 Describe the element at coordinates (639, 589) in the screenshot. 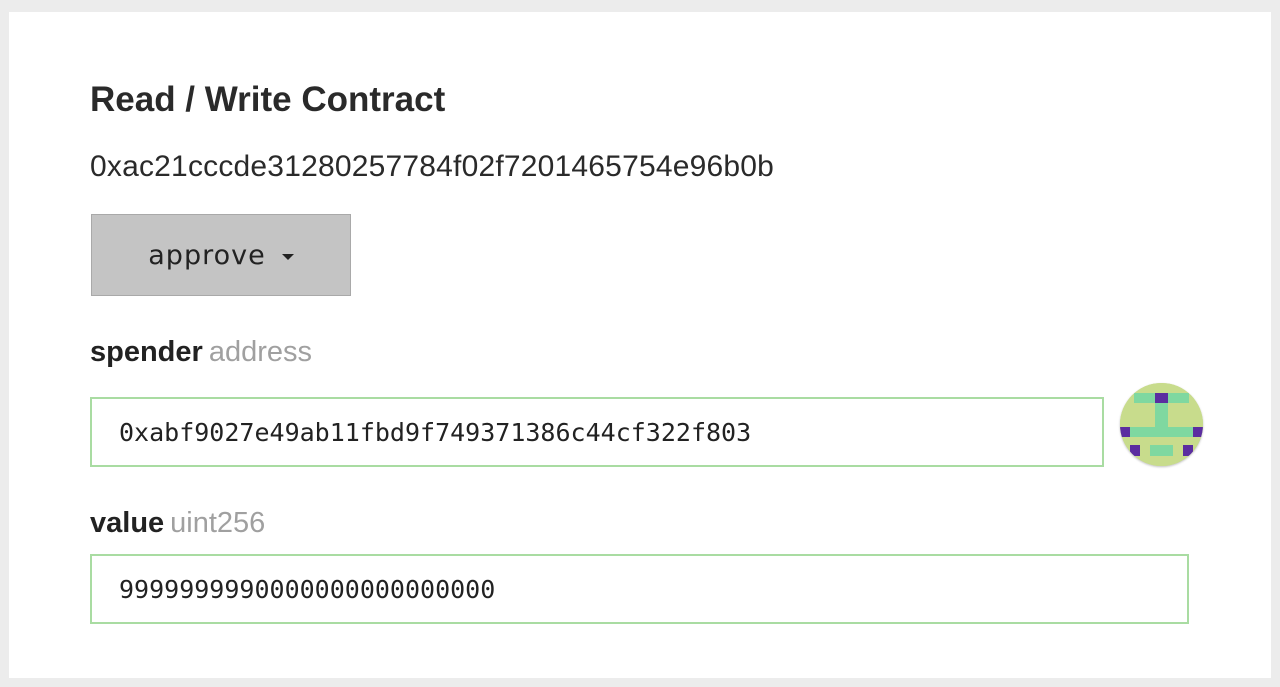

I see `value-input` at that location.